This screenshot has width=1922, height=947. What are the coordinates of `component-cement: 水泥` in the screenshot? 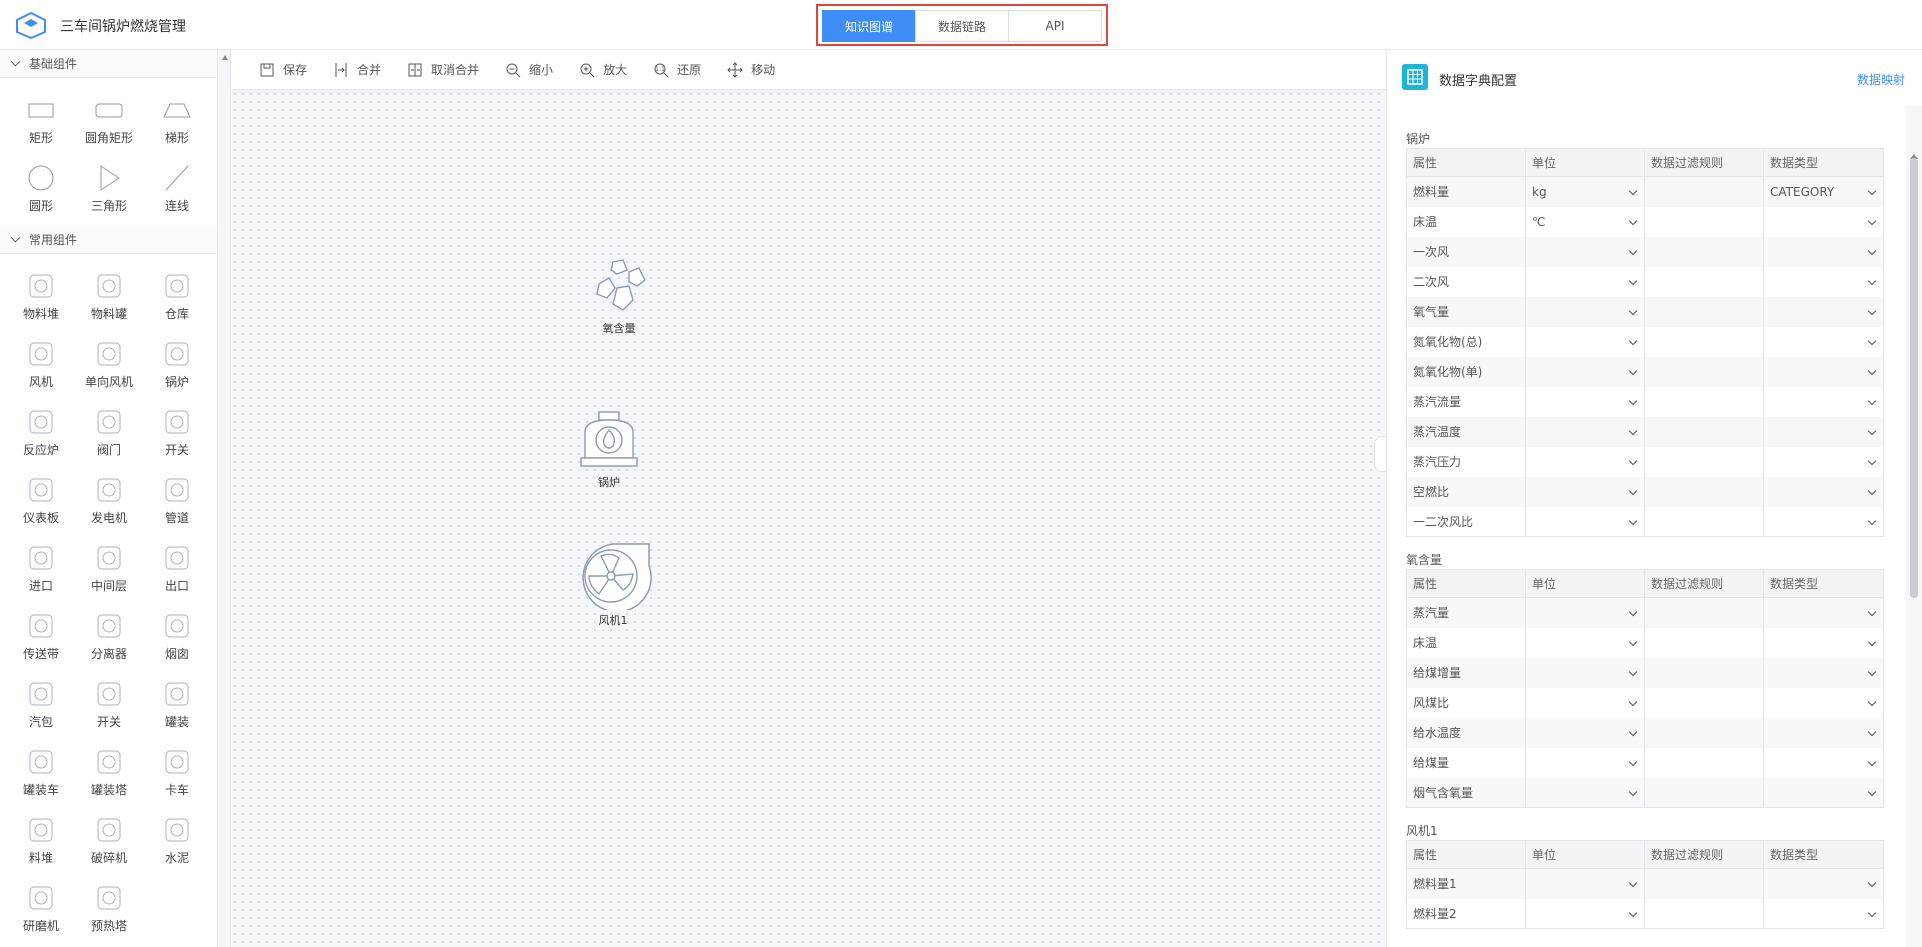 It's located at (177, 840).